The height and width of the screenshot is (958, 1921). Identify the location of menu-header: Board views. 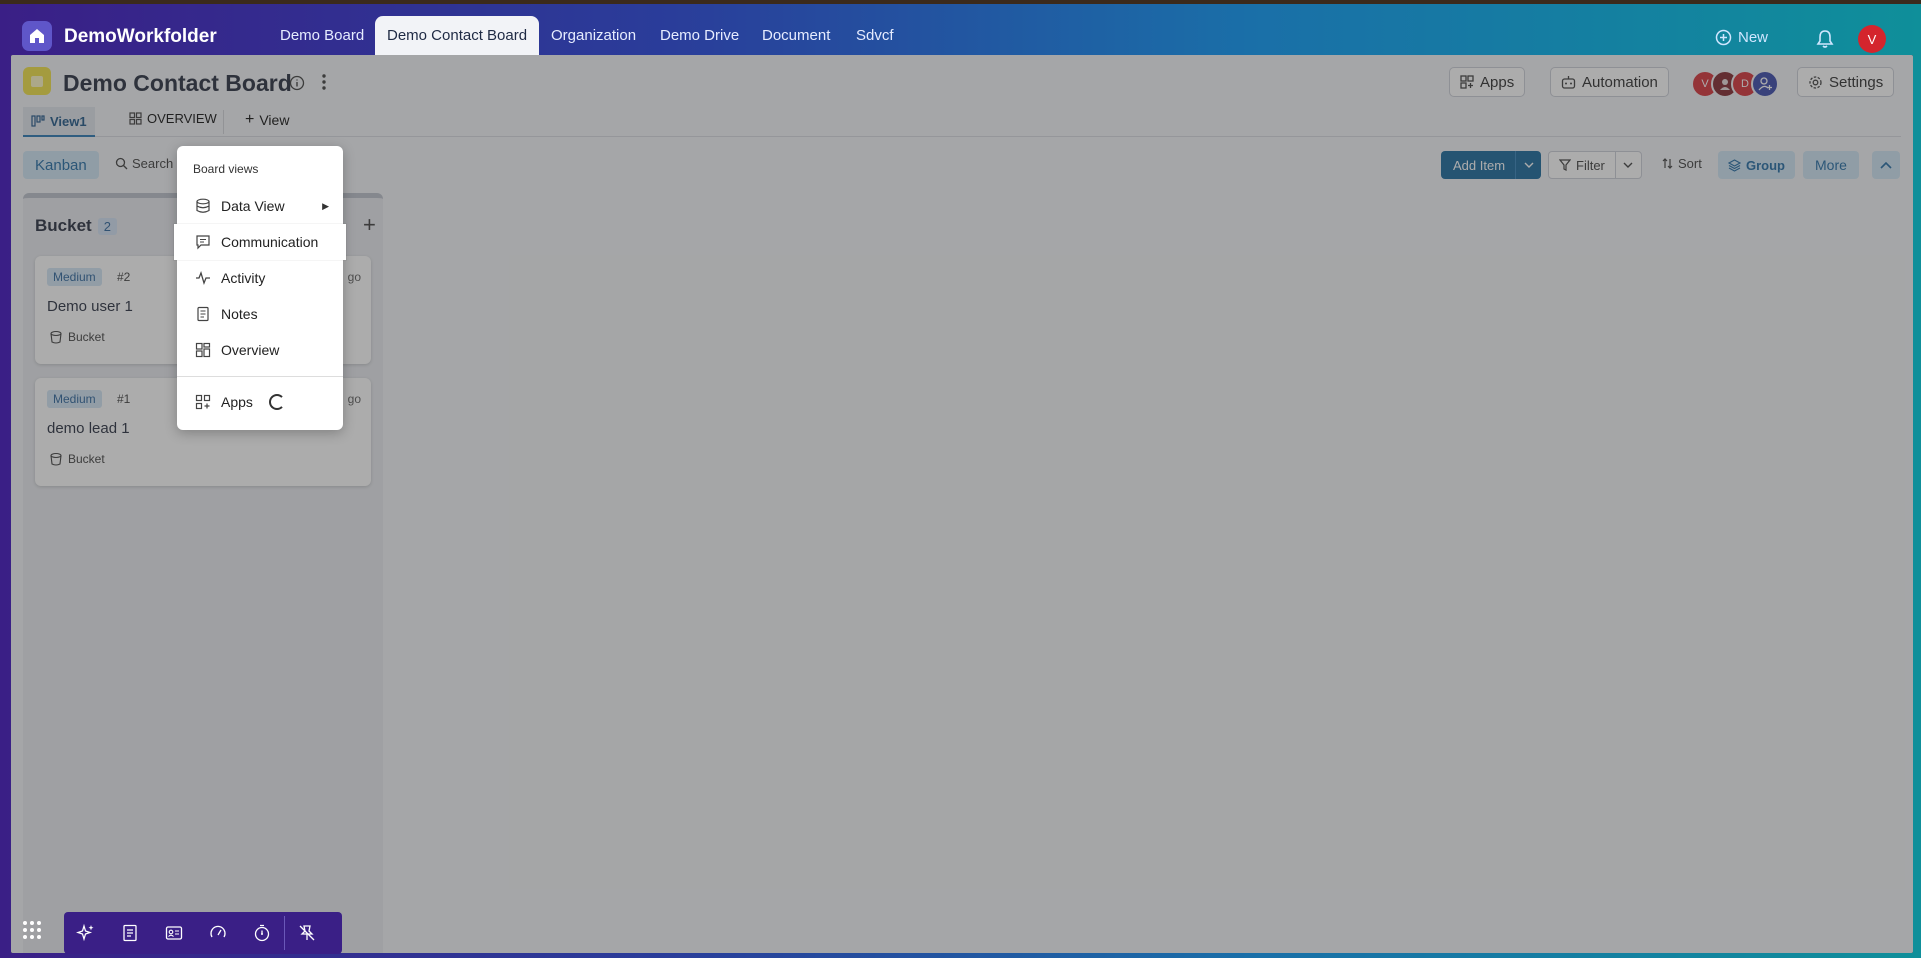
(226, 169).